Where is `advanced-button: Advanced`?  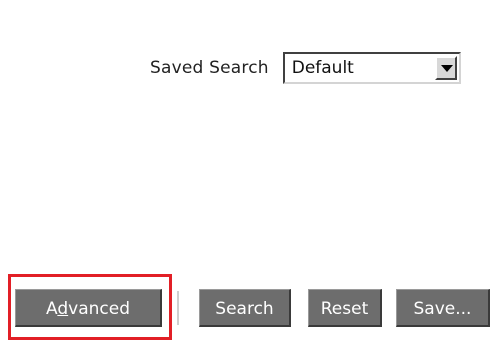 advanced-button: Advanced is located at coordinates (88, 308).